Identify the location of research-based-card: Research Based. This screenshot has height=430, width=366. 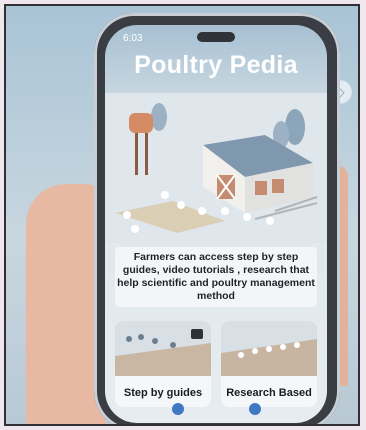
(269, 364).